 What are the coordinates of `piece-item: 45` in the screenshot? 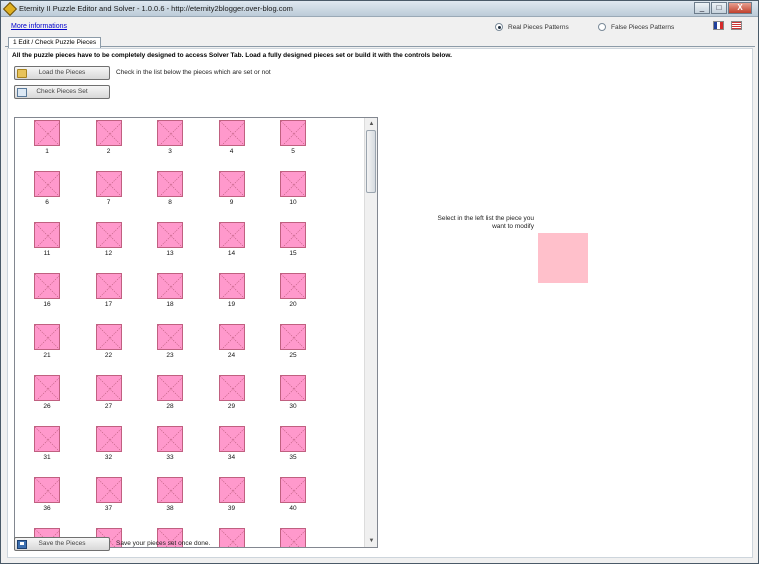 It's located at (294, 537).